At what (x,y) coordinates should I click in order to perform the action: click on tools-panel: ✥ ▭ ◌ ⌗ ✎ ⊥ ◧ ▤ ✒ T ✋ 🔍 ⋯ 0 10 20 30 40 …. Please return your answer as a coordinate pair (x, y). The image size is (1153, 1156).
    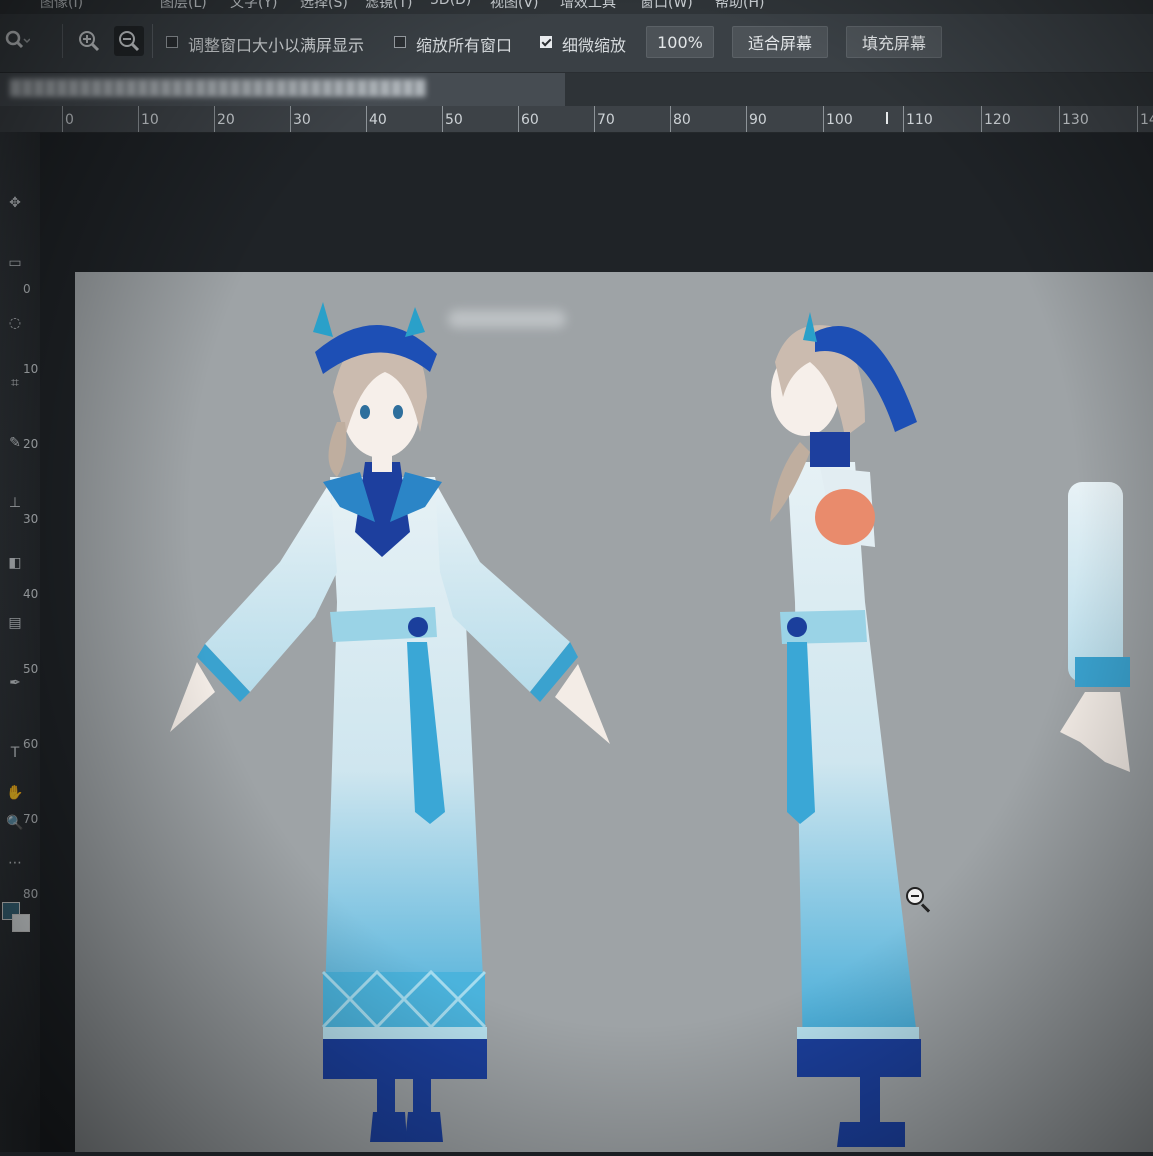
    Looking at the image, I should click on (20, 642).